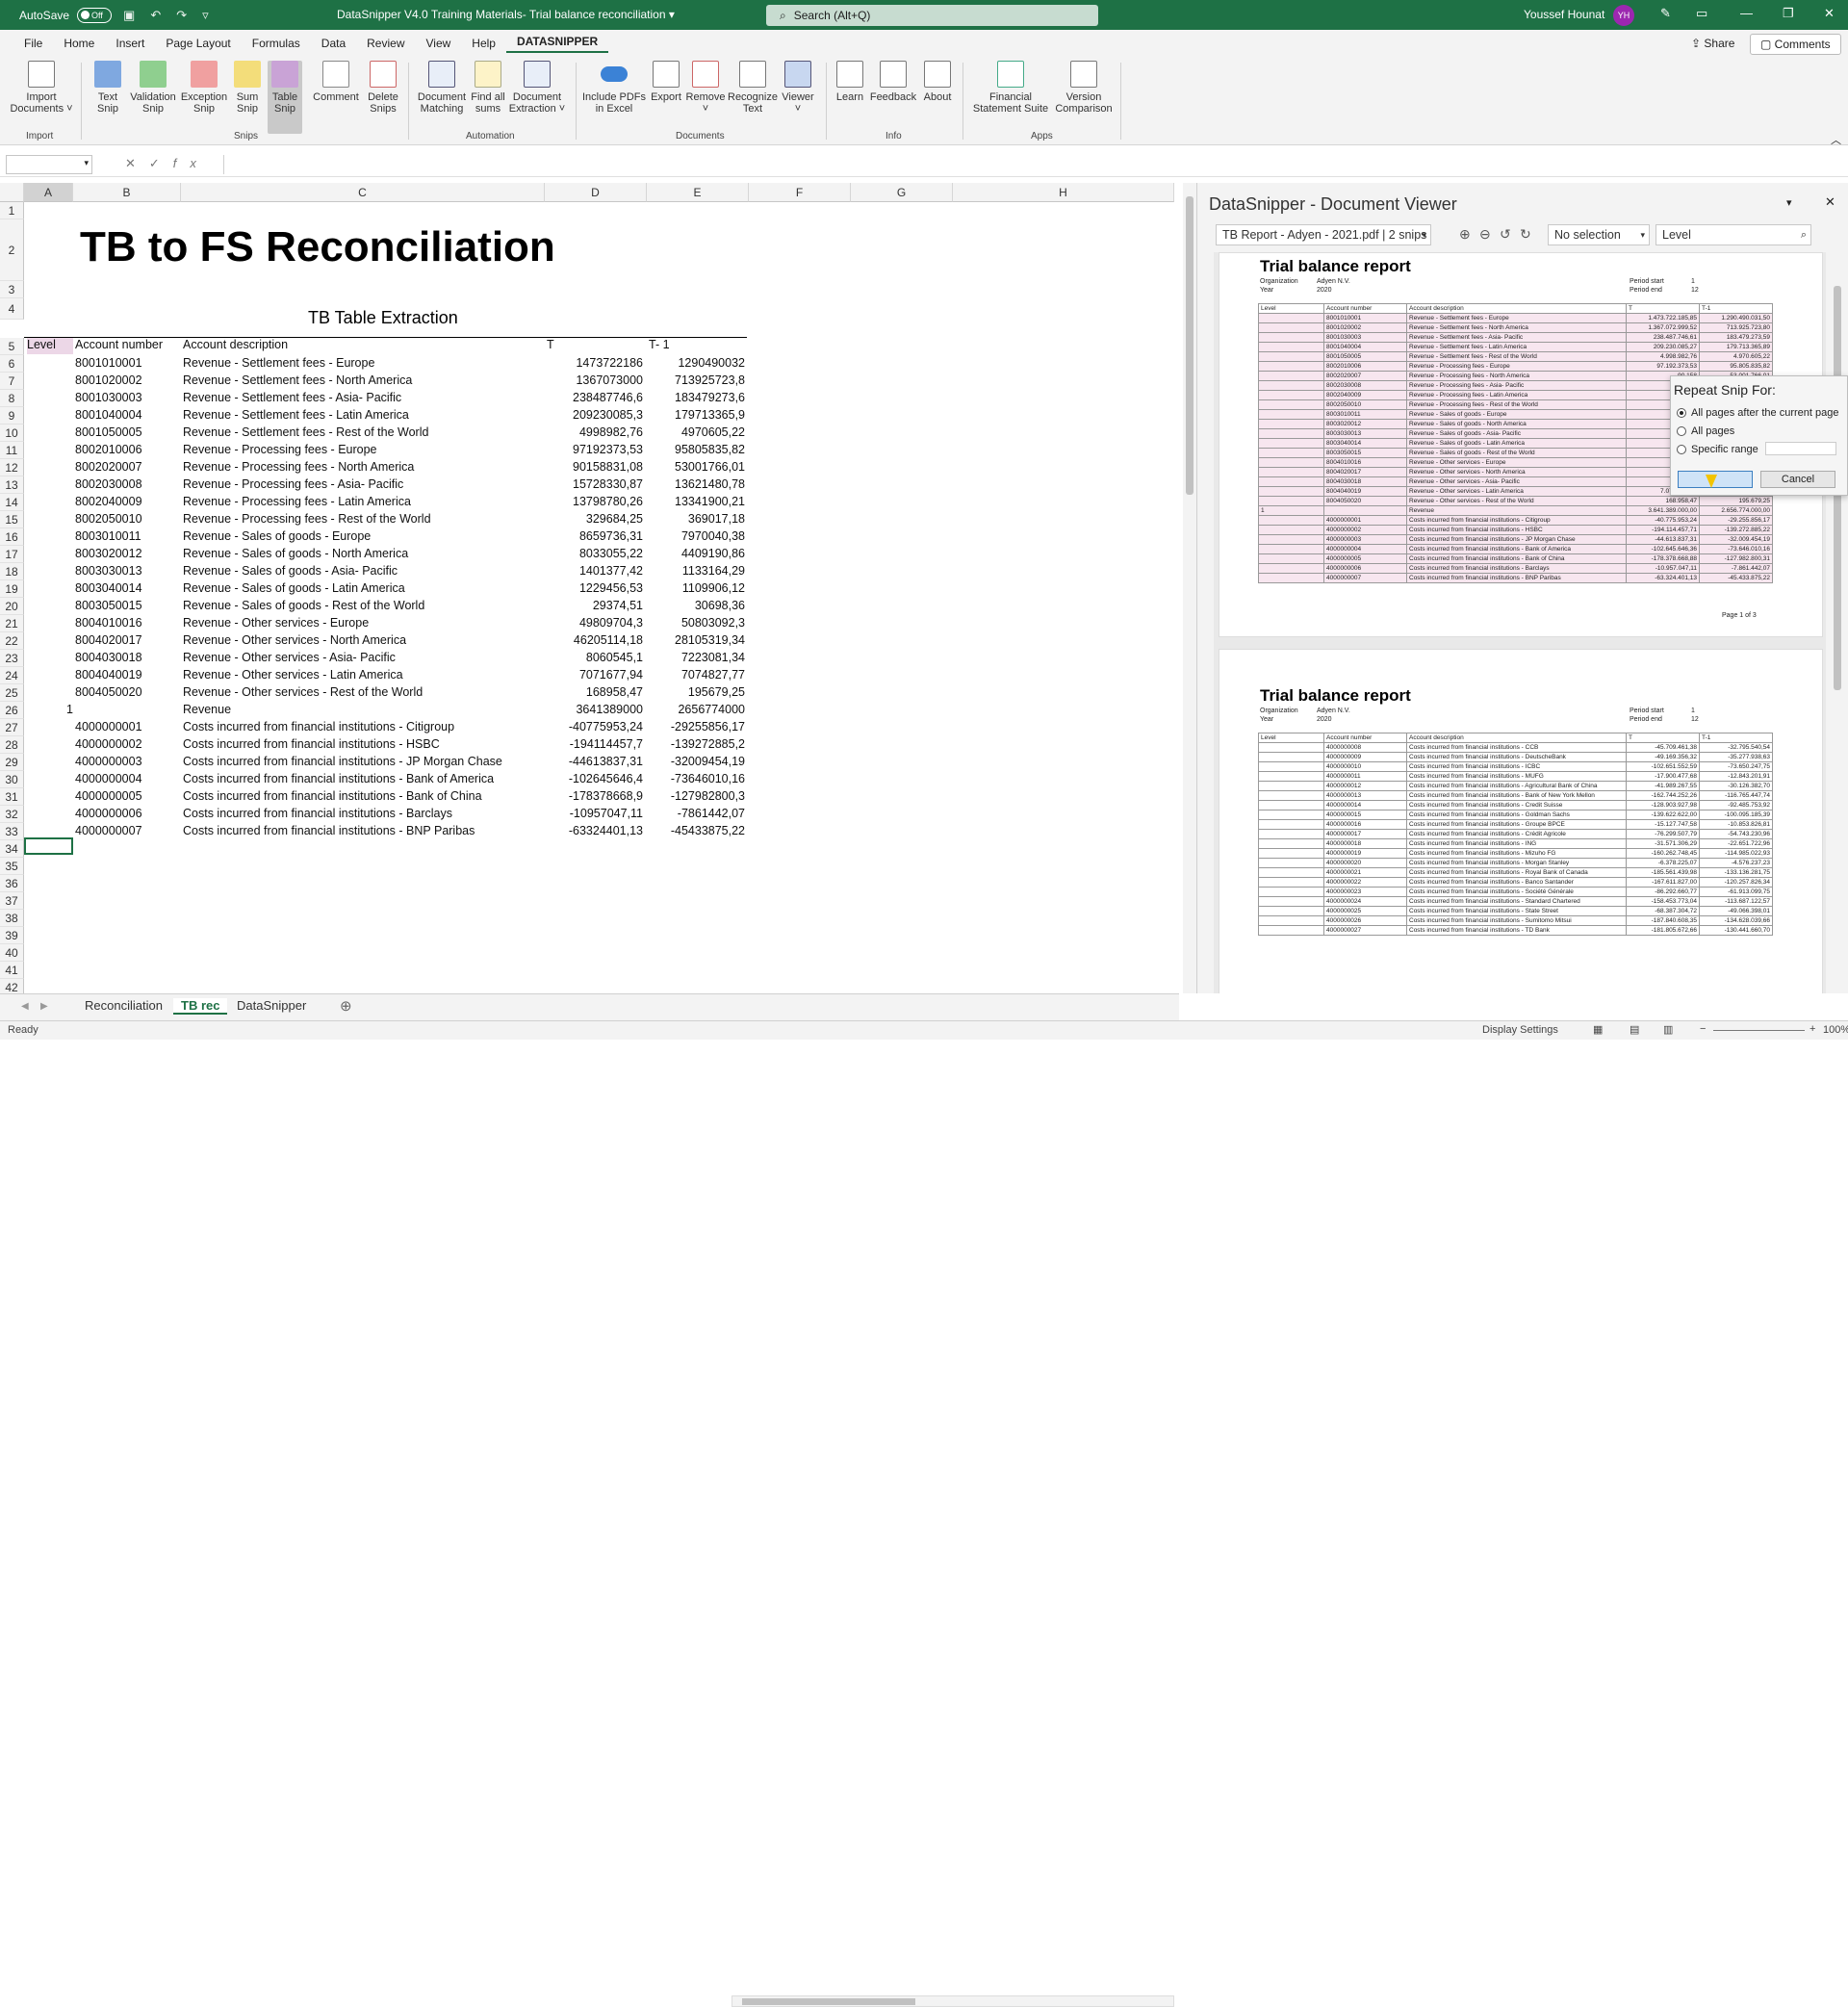 The width and height of the screenshot is (1848, 2007). I want to click on cell-t: 1401377,42, so click(594, 571).